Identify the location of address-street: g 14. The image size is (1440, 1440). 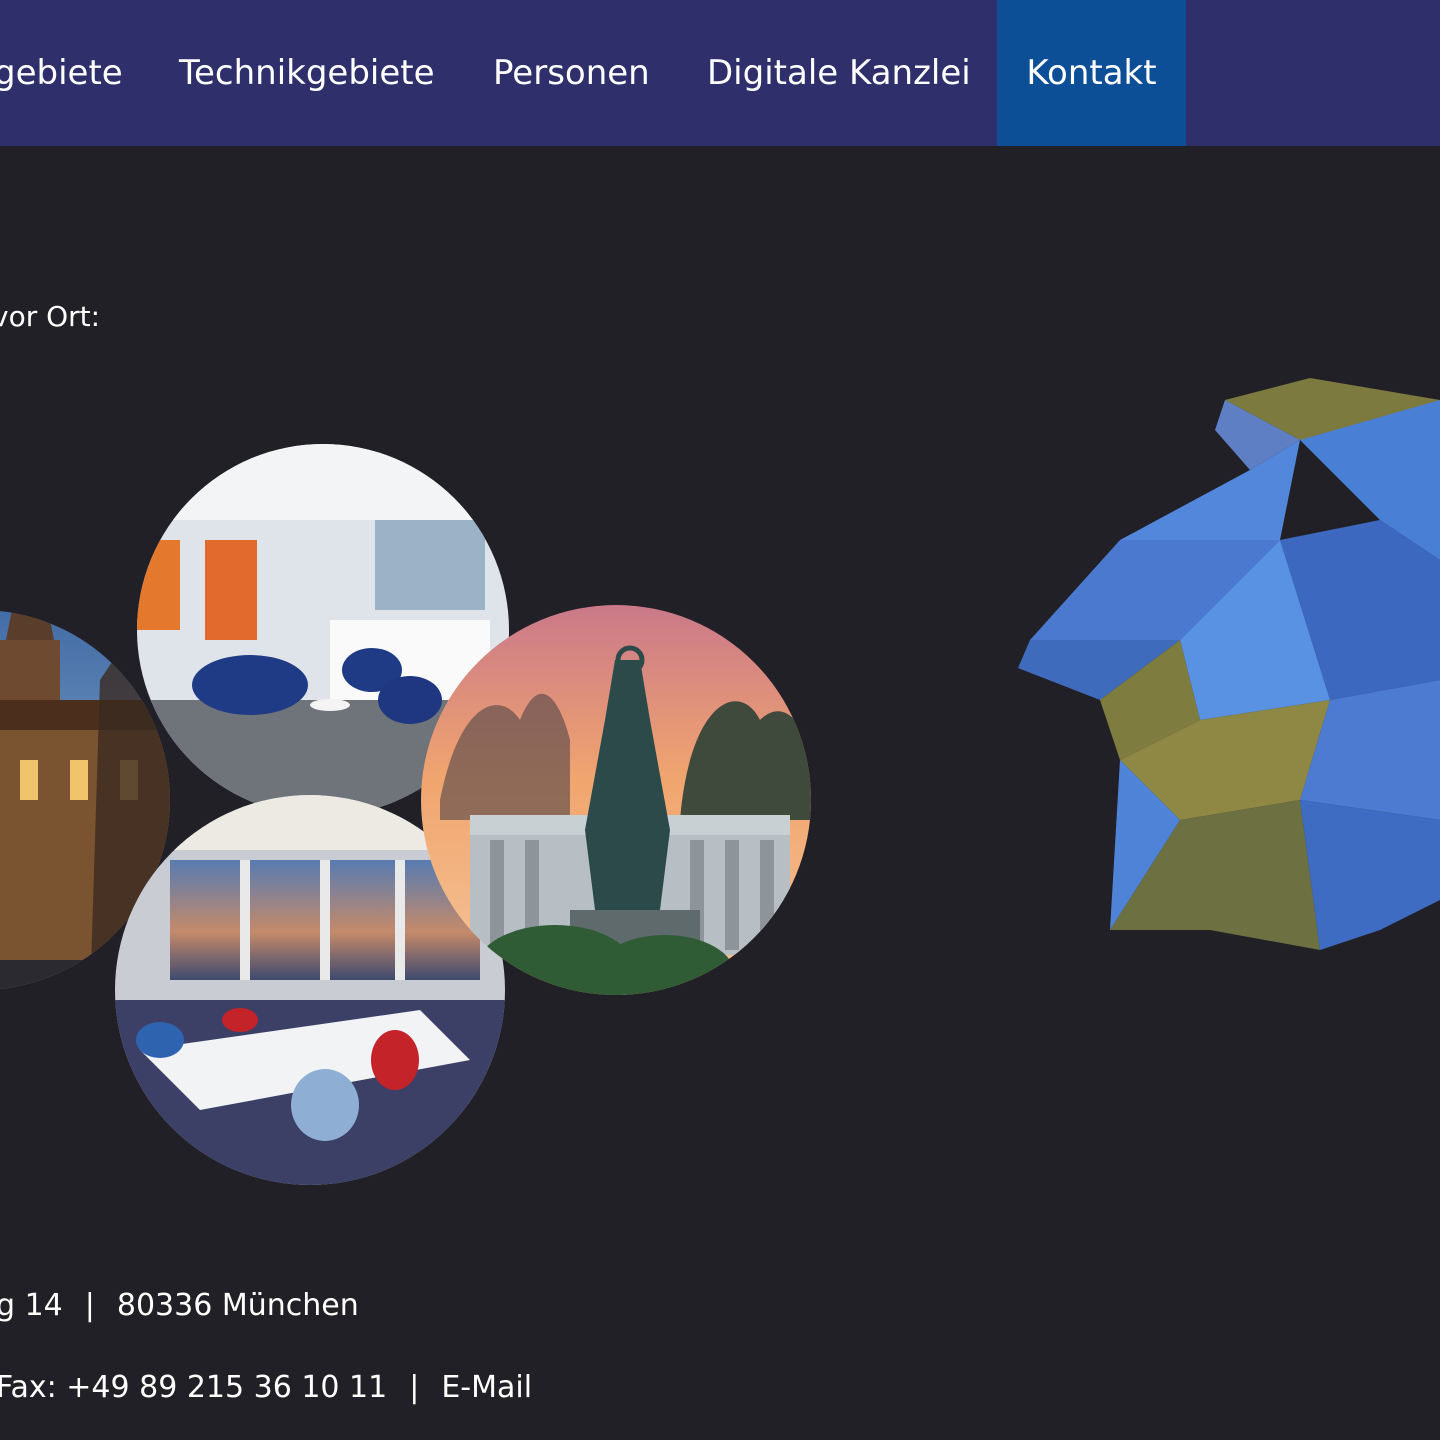
(31, 1305).